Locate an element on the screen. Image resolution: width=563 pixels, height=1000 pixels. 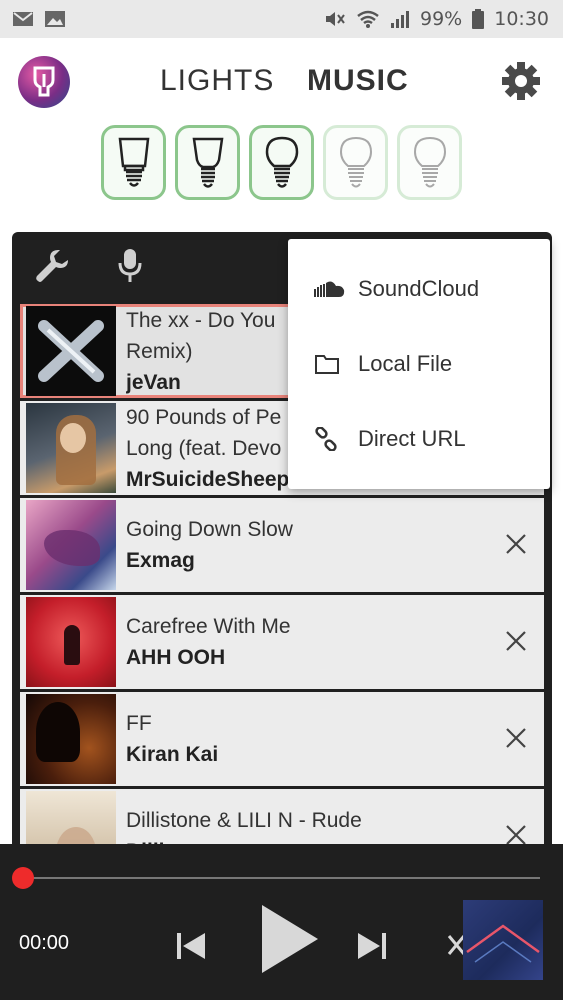
track-title: Going Down Slow is located at coordinates (209, 529).